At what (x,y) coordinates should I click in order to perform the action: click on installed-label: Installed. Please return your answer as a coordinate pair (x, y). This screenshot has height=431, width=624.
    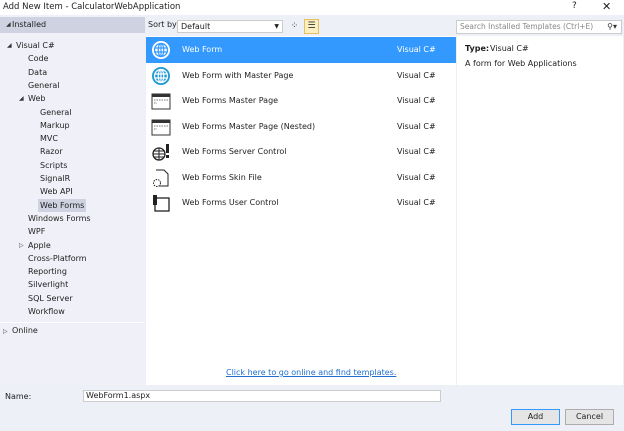
    Looking at the image, I should click on (29, 24).